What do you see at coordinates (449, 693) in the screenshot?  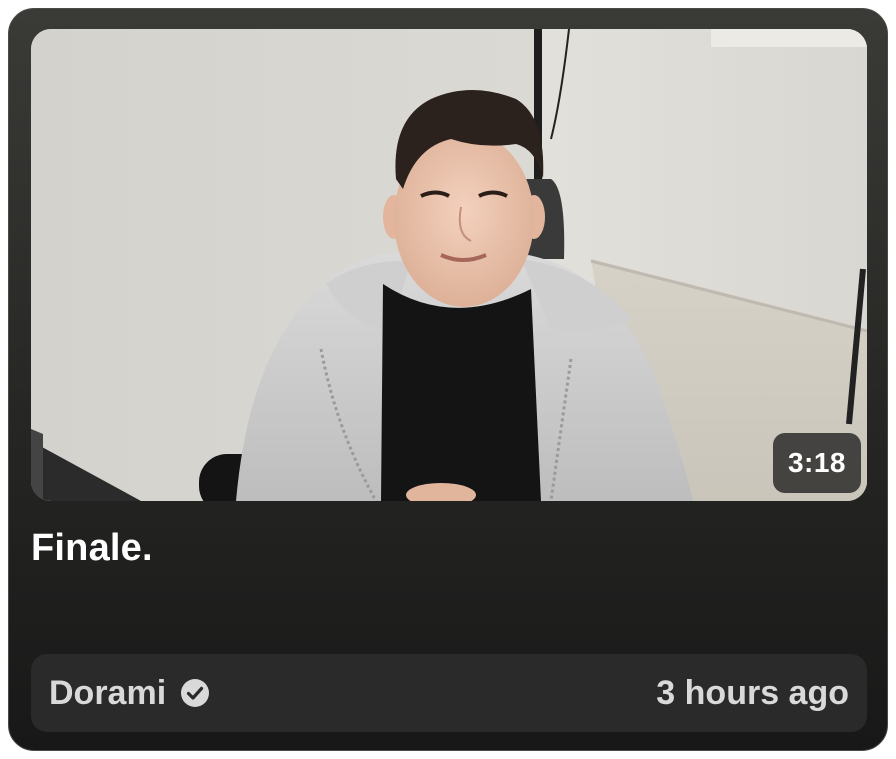 I see `video-meta-bar: Dorami 3 hours ago` at bounding box center [449, 693].